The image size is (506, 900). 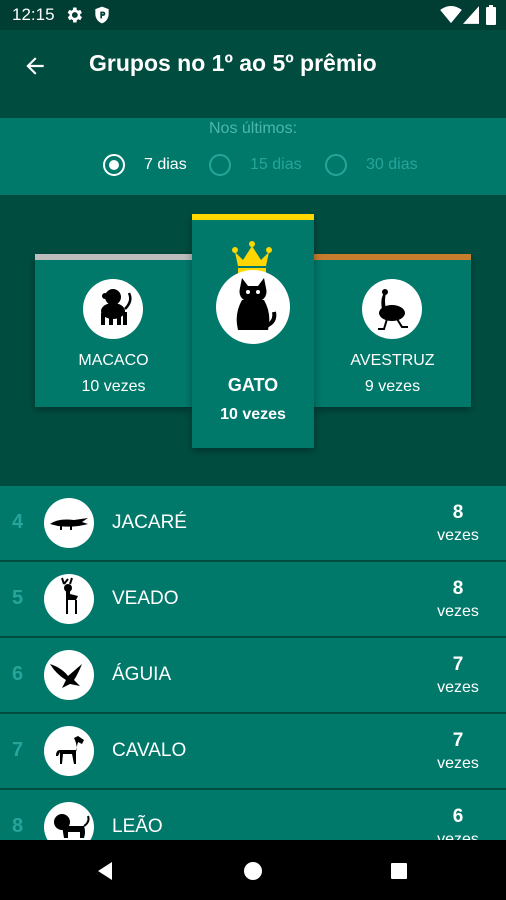 I want to click on radio-30-dias: 30 dias, so click(x=371, y=165).